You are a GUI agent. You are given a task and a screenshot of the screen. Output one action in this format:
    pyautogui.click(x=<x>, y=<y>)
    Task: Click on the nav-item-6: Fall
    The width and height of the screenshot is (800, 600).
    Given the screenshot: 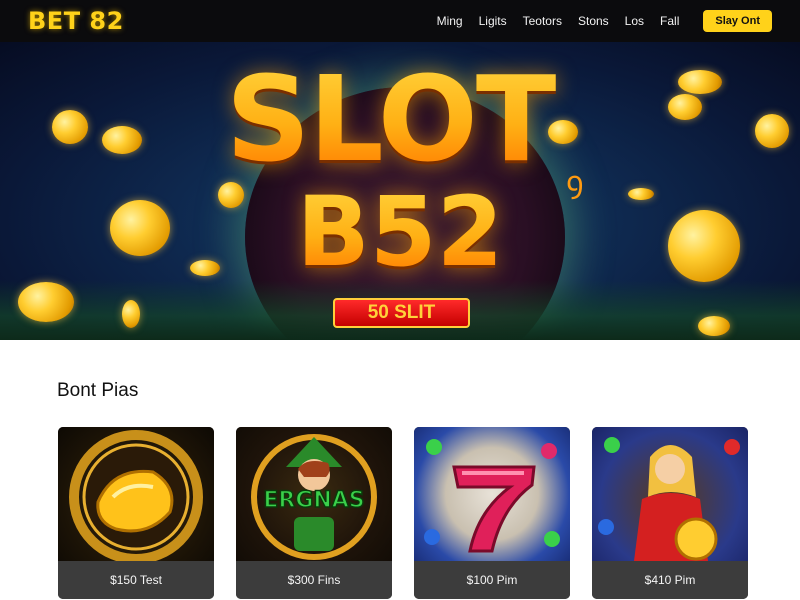 What is the action you would take?
    pyautogui.click(x=669, y=21)
    